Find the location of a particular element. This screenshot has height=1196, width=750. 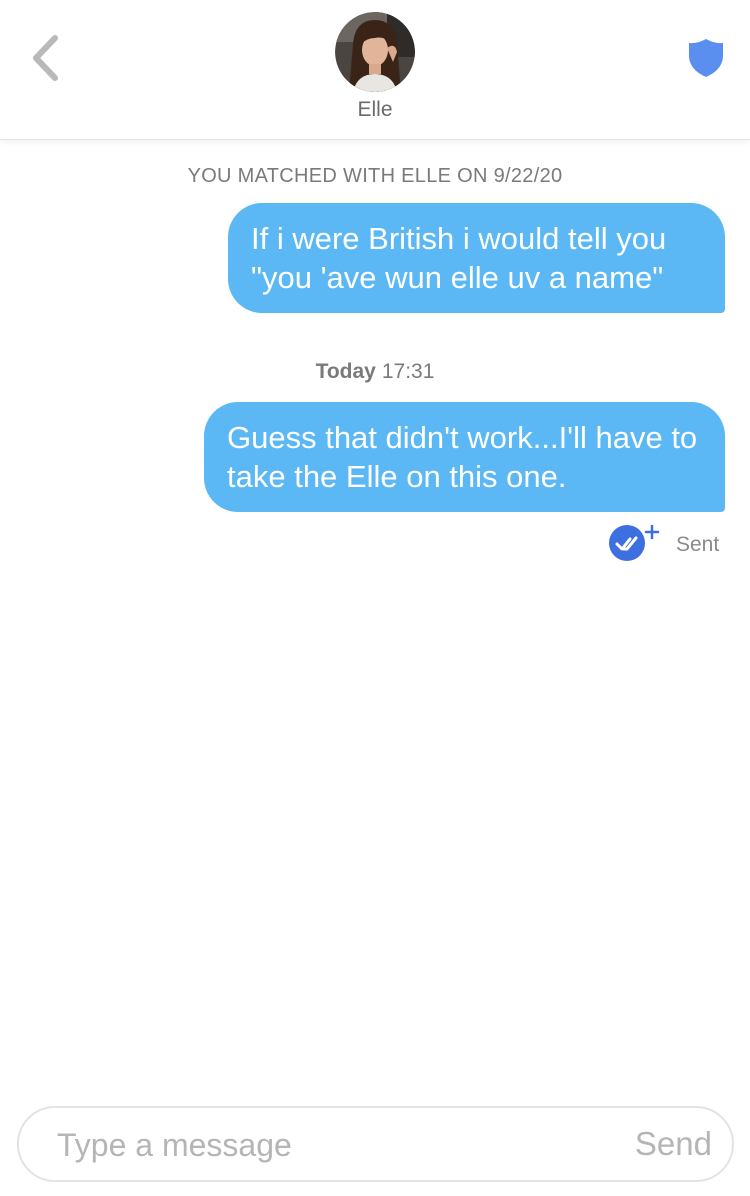

shield-icon is located at coordinates (706, 58).